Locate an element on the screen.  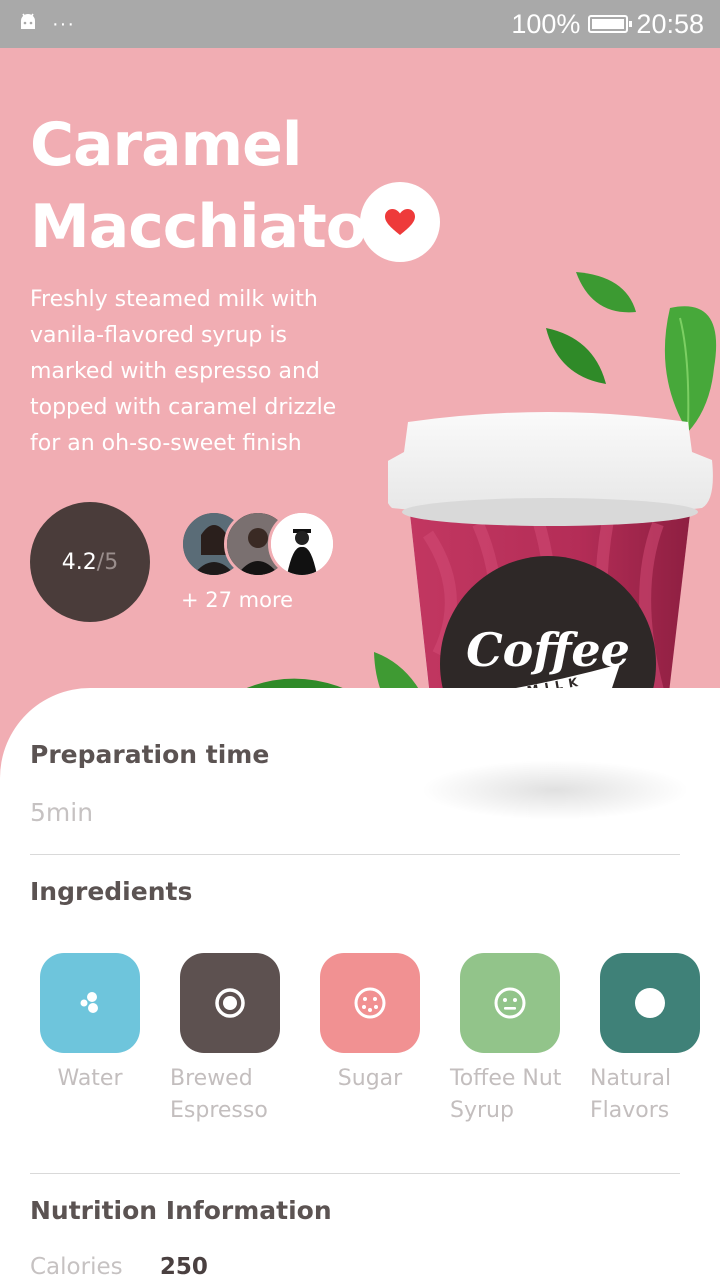
ingredient-natural-flavors: Natural Flavors is located at coordinates (655, 1040).